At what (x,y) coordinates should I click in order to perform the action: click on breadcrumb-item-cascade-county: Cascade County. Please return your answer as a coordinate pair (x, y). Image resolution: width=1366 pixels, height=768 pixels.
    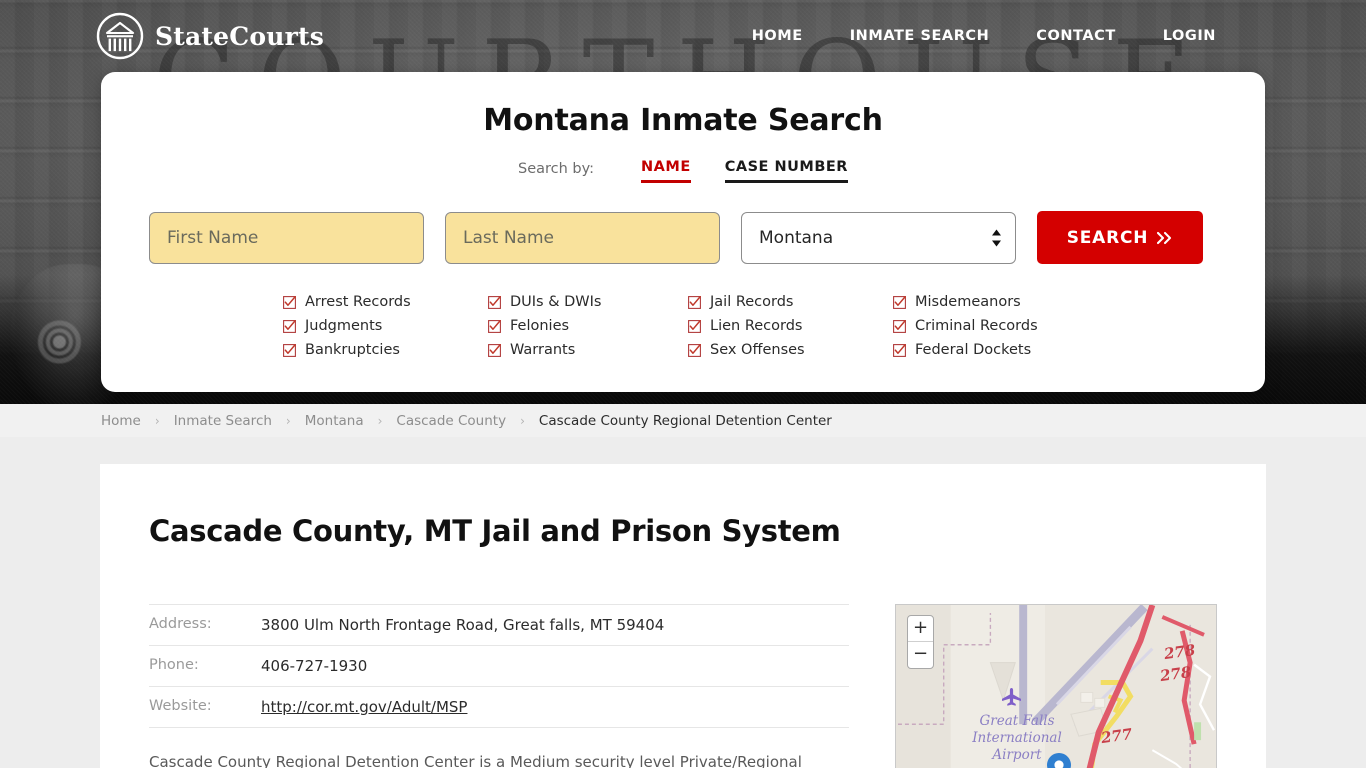
    Looking at the image, I should click on (451, 421).